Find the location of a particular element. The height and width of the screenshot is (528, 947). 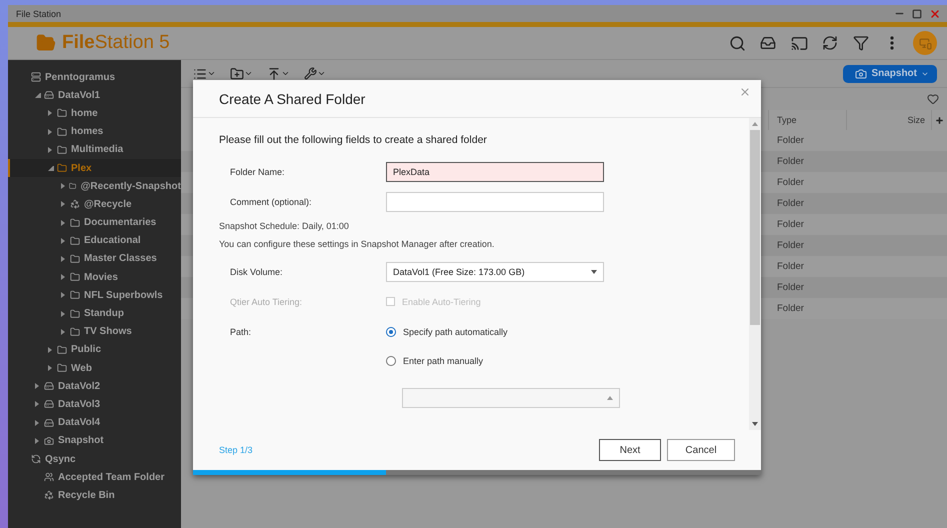

camera-icon is located at coordinates (49, 441).